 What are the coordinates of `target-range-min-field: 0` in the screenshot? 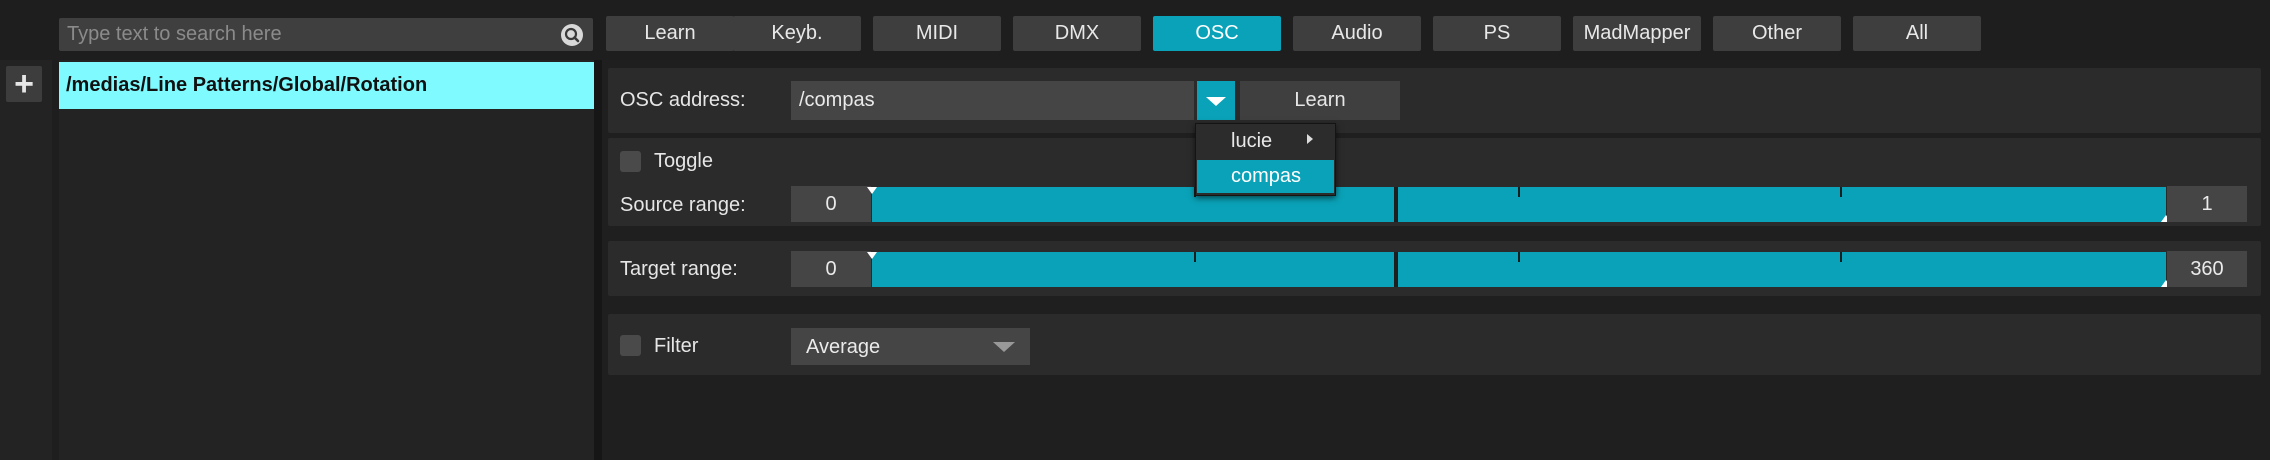 It's located at (831, 269).